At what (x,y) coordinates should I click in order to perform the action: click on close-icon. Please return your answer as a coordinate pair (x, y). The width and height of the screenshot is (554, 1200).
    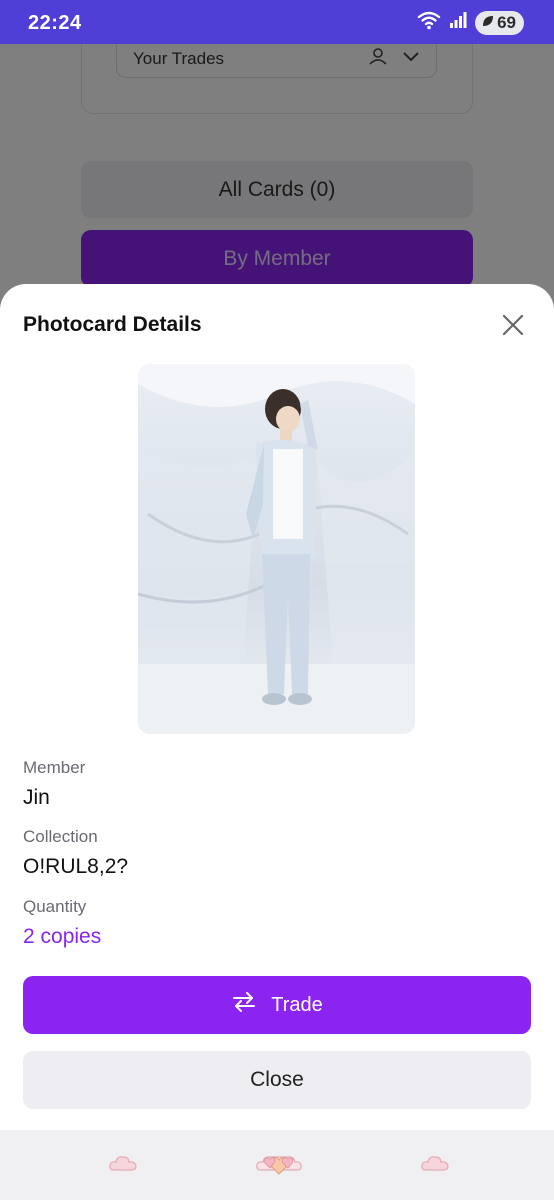
    Looking at the image, I should click on (513, 325).